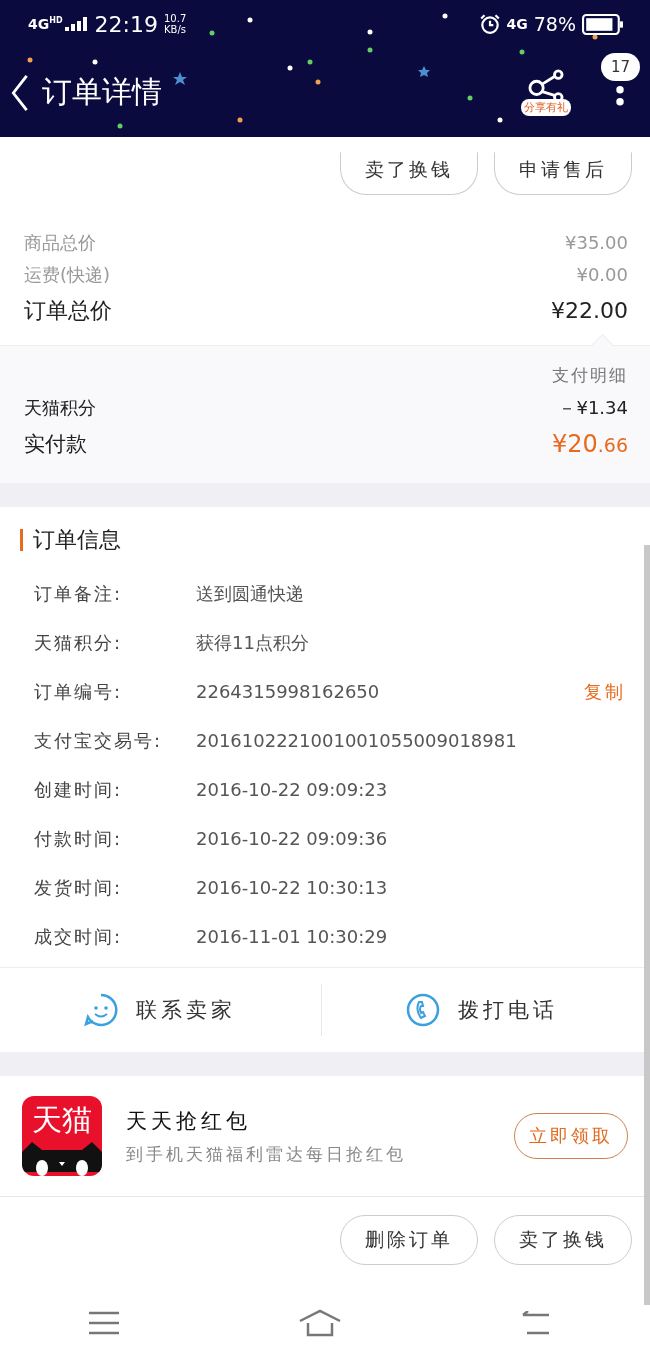 This screenshot has width=650, height=1372. What do you see at coordinates (60, 243) in the screenshot?
I see `price-label: 商品总价` at bounding box center [60, 243].